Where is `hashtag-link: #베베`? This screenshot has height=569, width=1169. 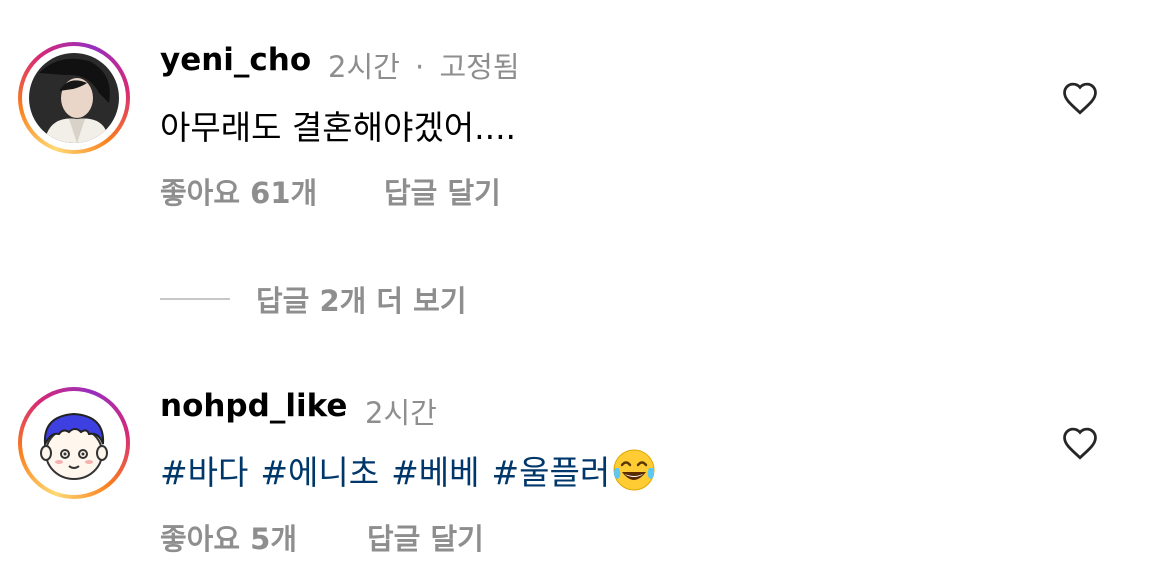
hashtag-link: #베베 is located at coordinates (435, 472).